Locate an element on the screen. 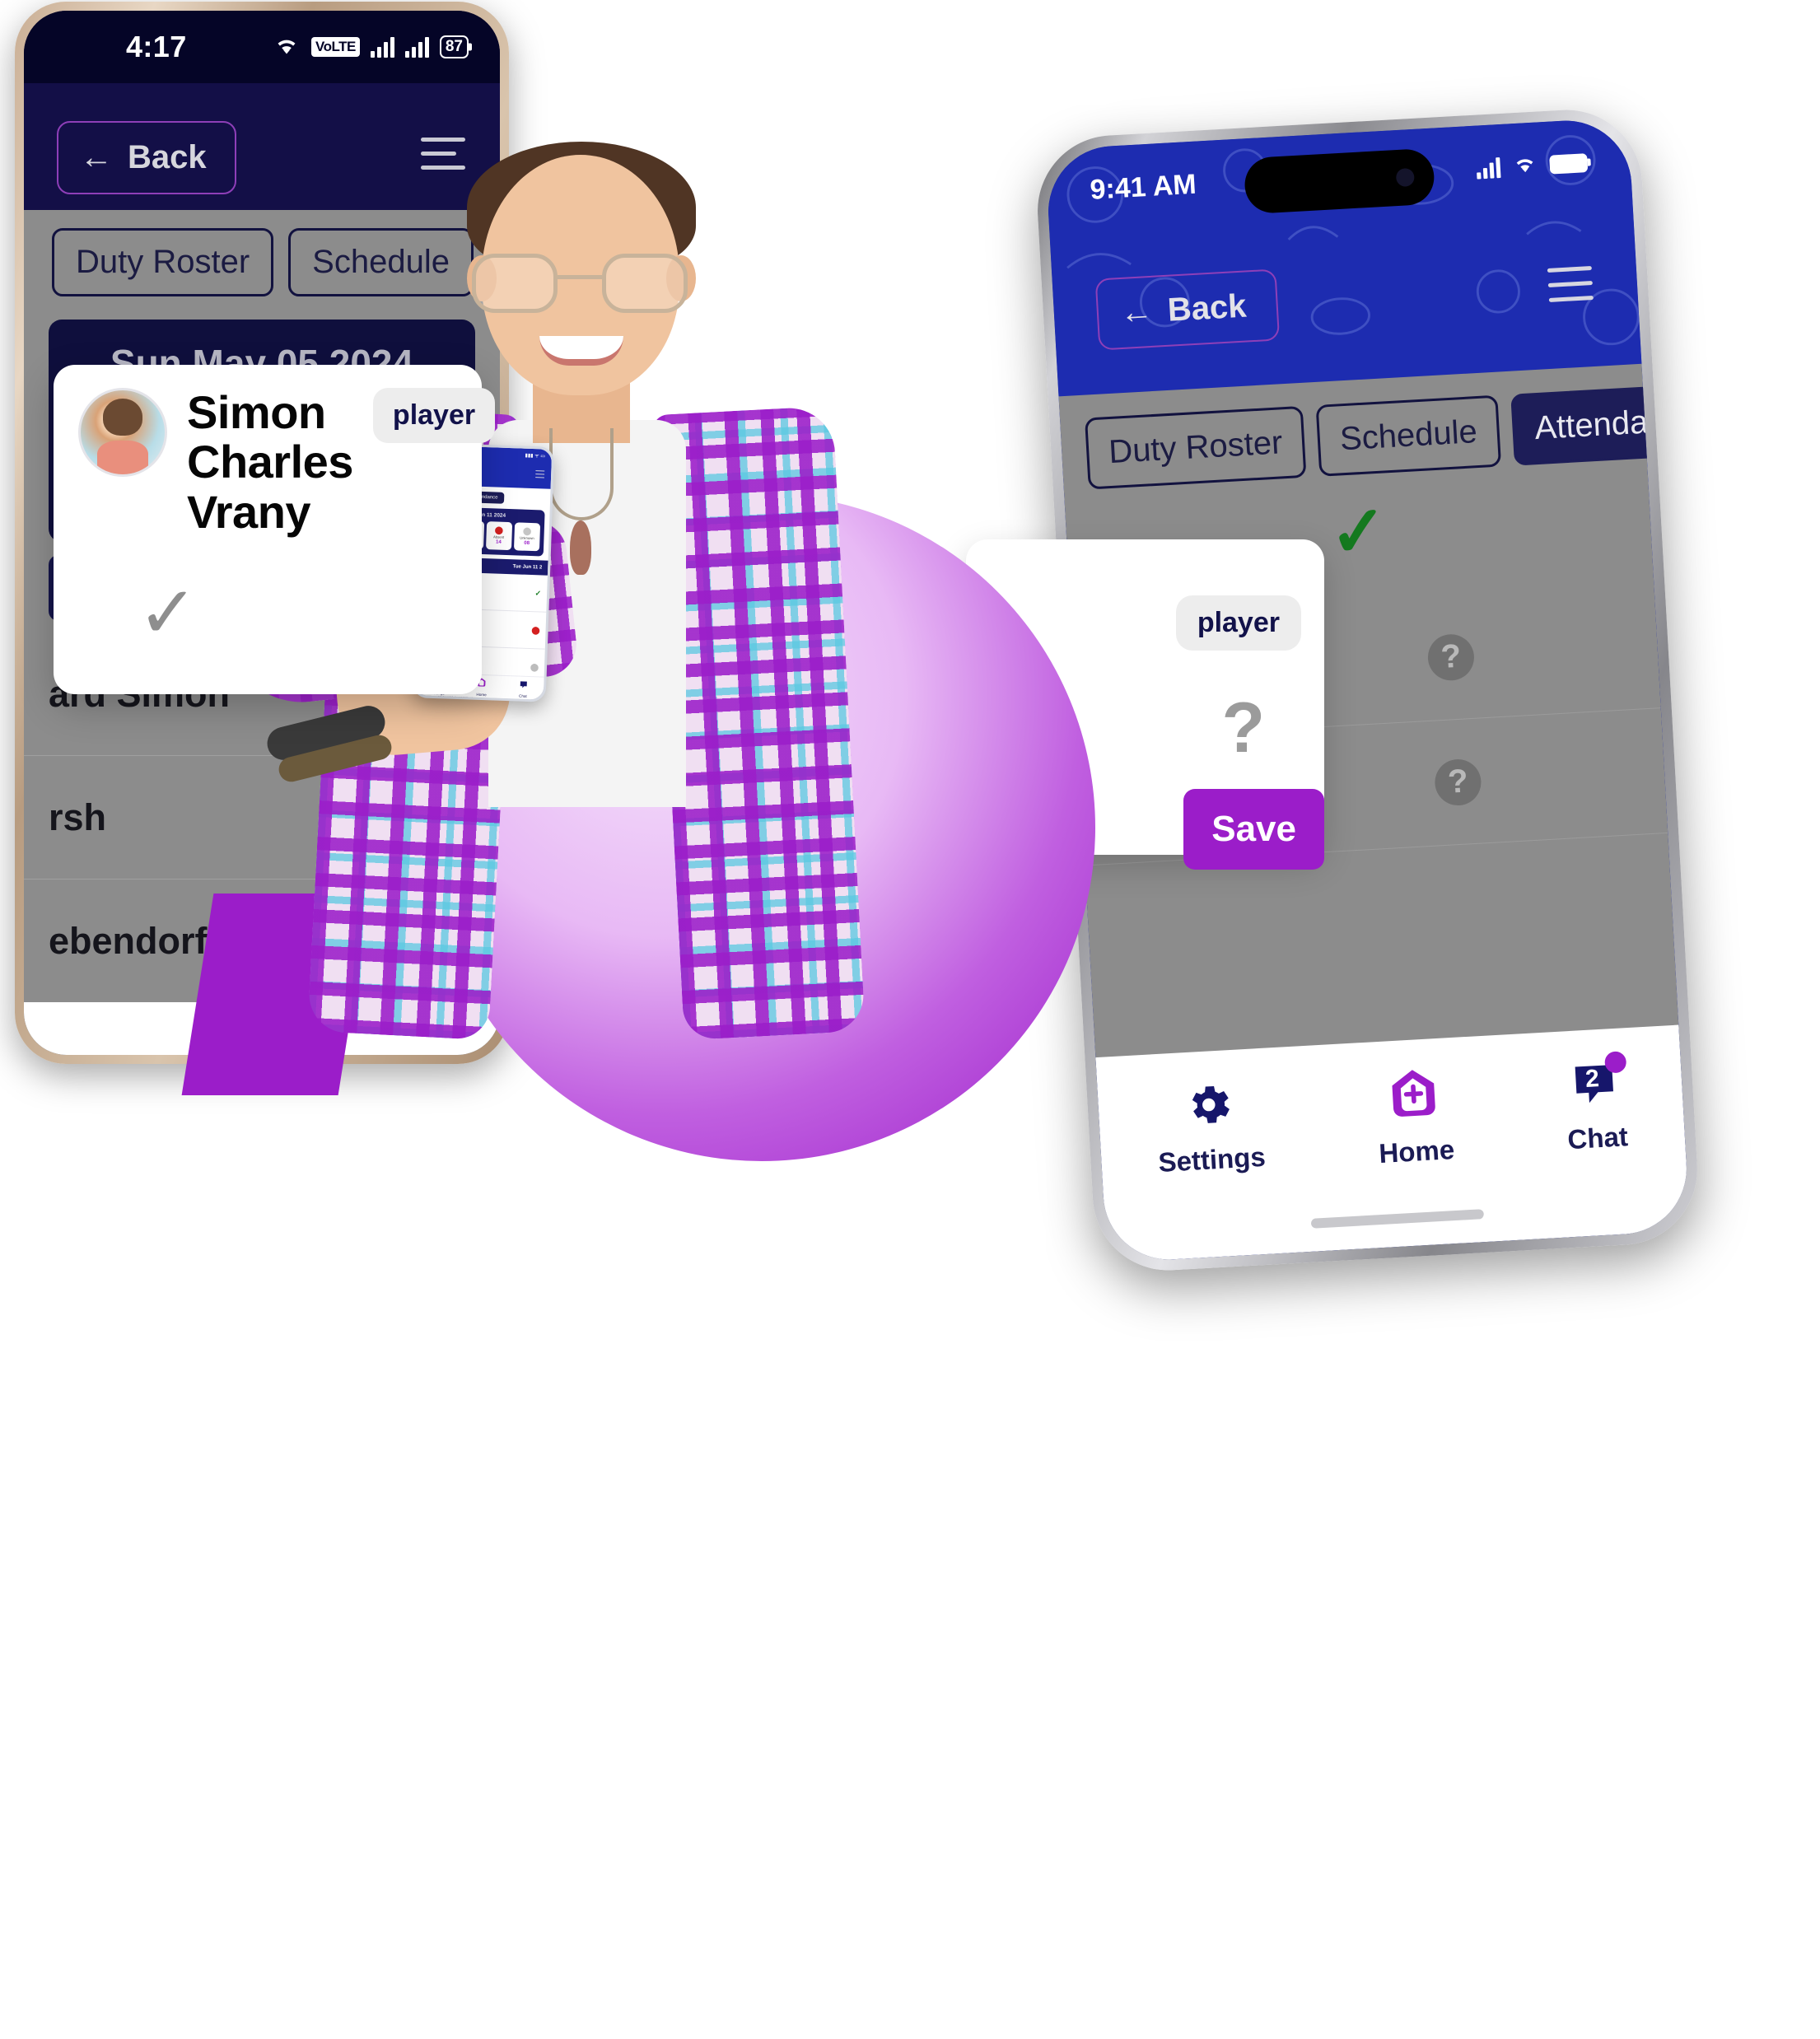 This screenshot has width=1820, height=2039. nav-item-chat: 2 Chat is located at coordinates (1596, 1103).